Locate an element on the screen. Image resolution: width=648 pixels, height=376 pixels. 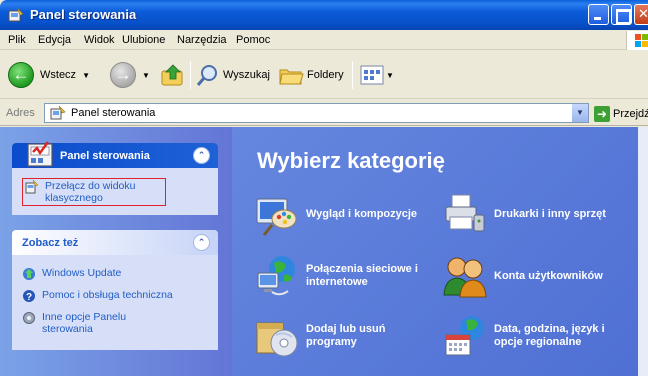
category-network: Połączenia sieciowe i internetowe is located at coordinates (345, 276).